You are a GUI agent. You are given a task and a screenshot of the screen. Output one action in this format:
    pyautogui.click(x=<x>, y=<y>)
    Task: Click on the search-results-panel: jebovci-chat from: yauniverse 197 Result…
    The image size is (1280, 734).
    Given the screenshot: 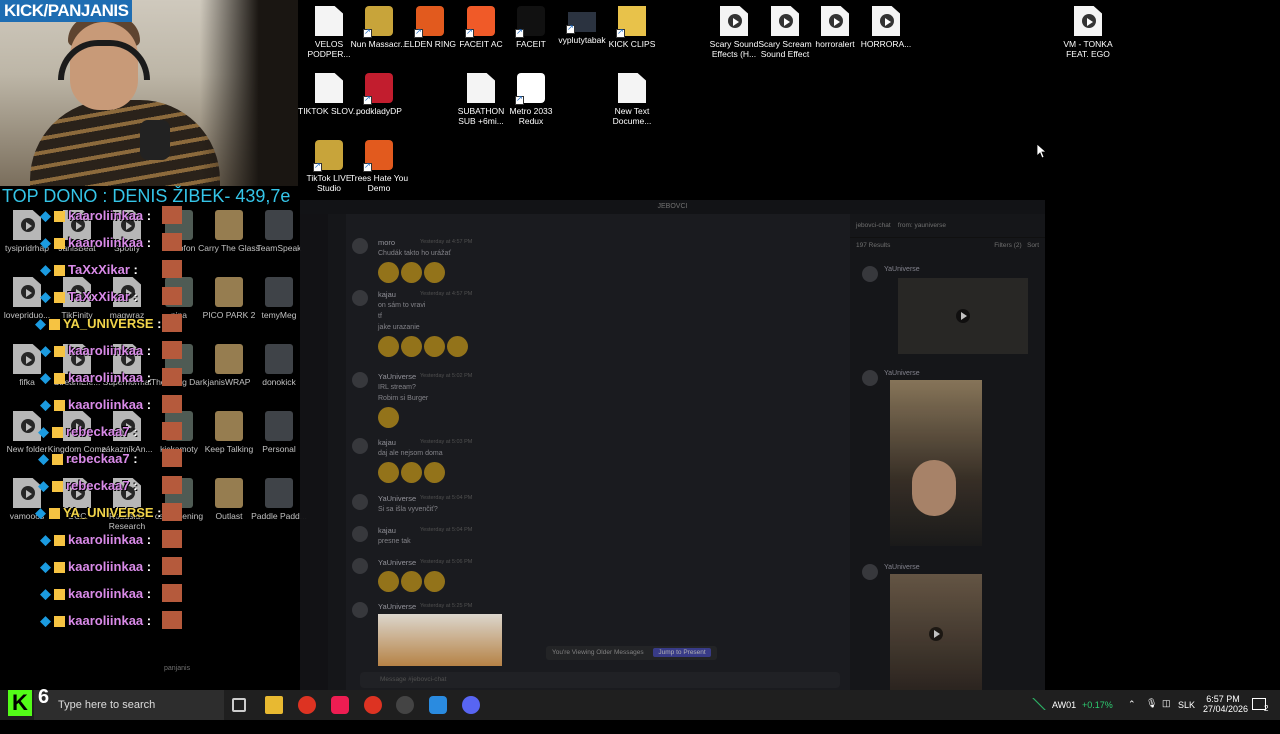 What is the action you would take?
    pyautogui.click(x=947, y=454)
    